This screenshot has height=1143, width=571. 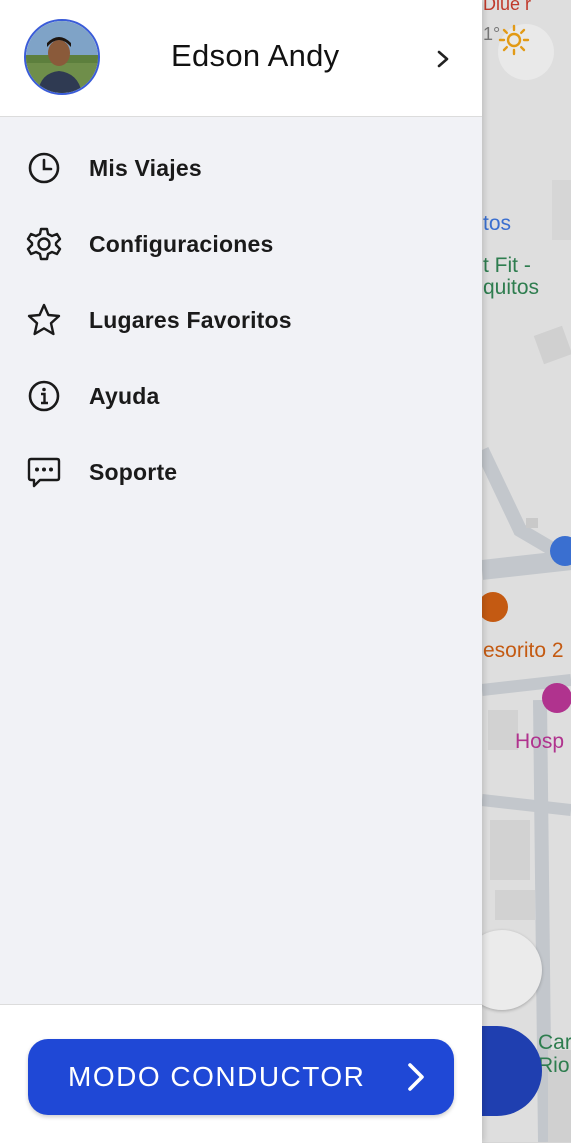 I want to click on clock-icon, so click(x=44, y=168).